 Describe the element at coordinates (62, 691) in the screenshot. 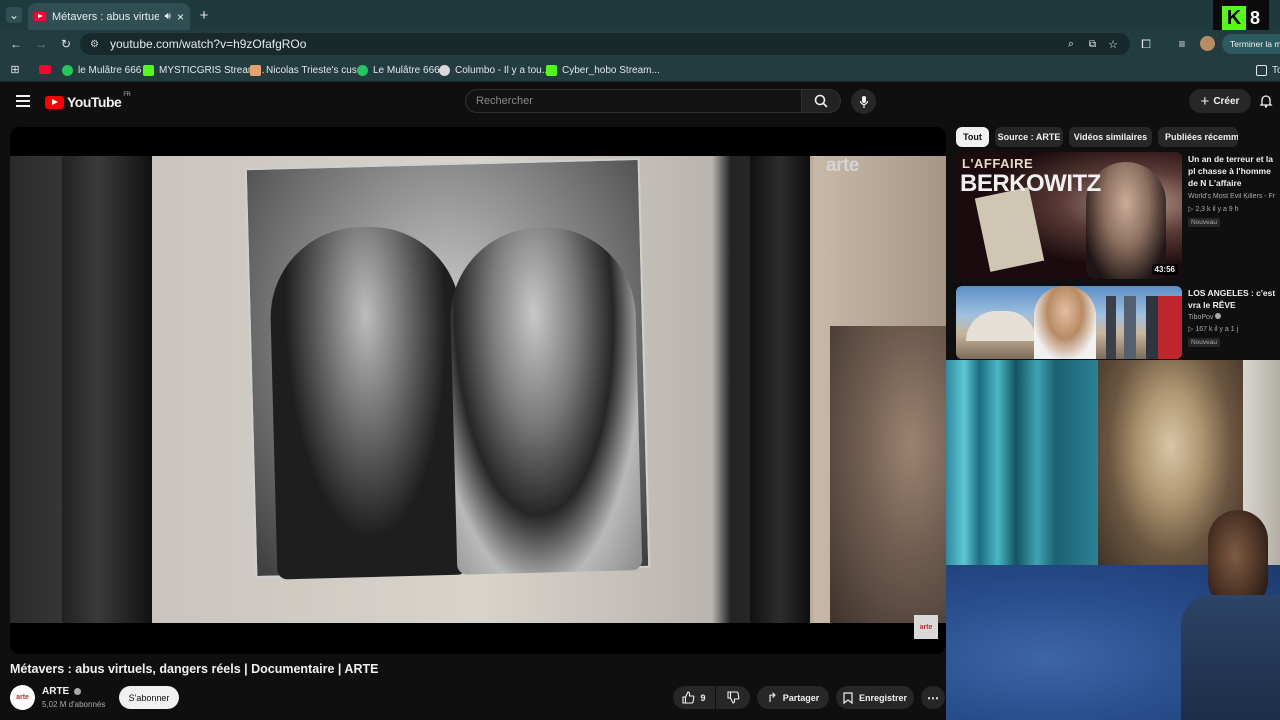

I see `channel-name: ARTE` at that location.